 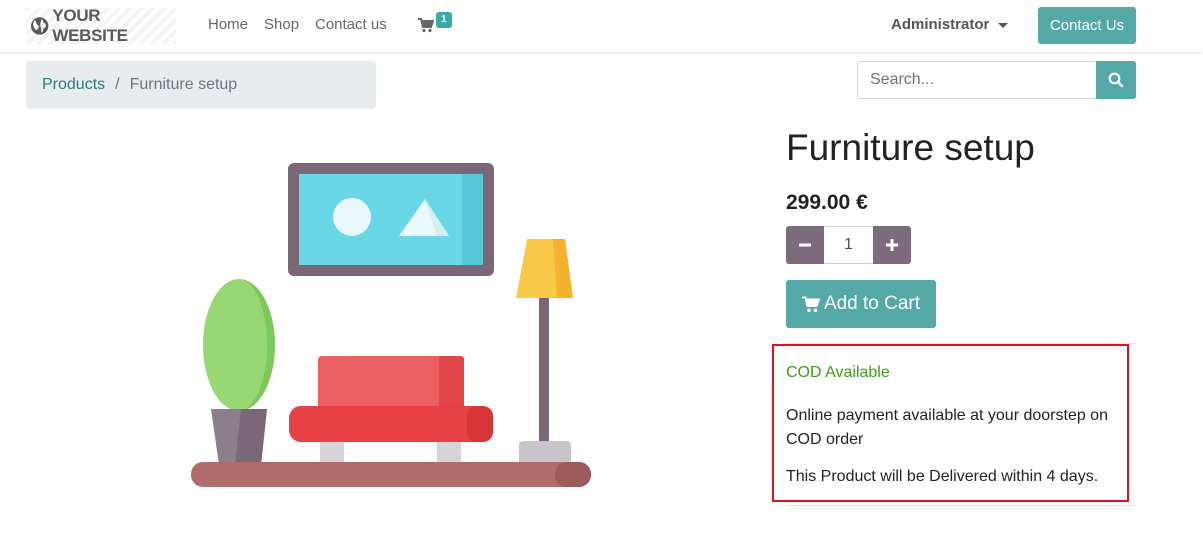 I want to click on contact-us-button: Contact Us, so click(x=1087, y=25).